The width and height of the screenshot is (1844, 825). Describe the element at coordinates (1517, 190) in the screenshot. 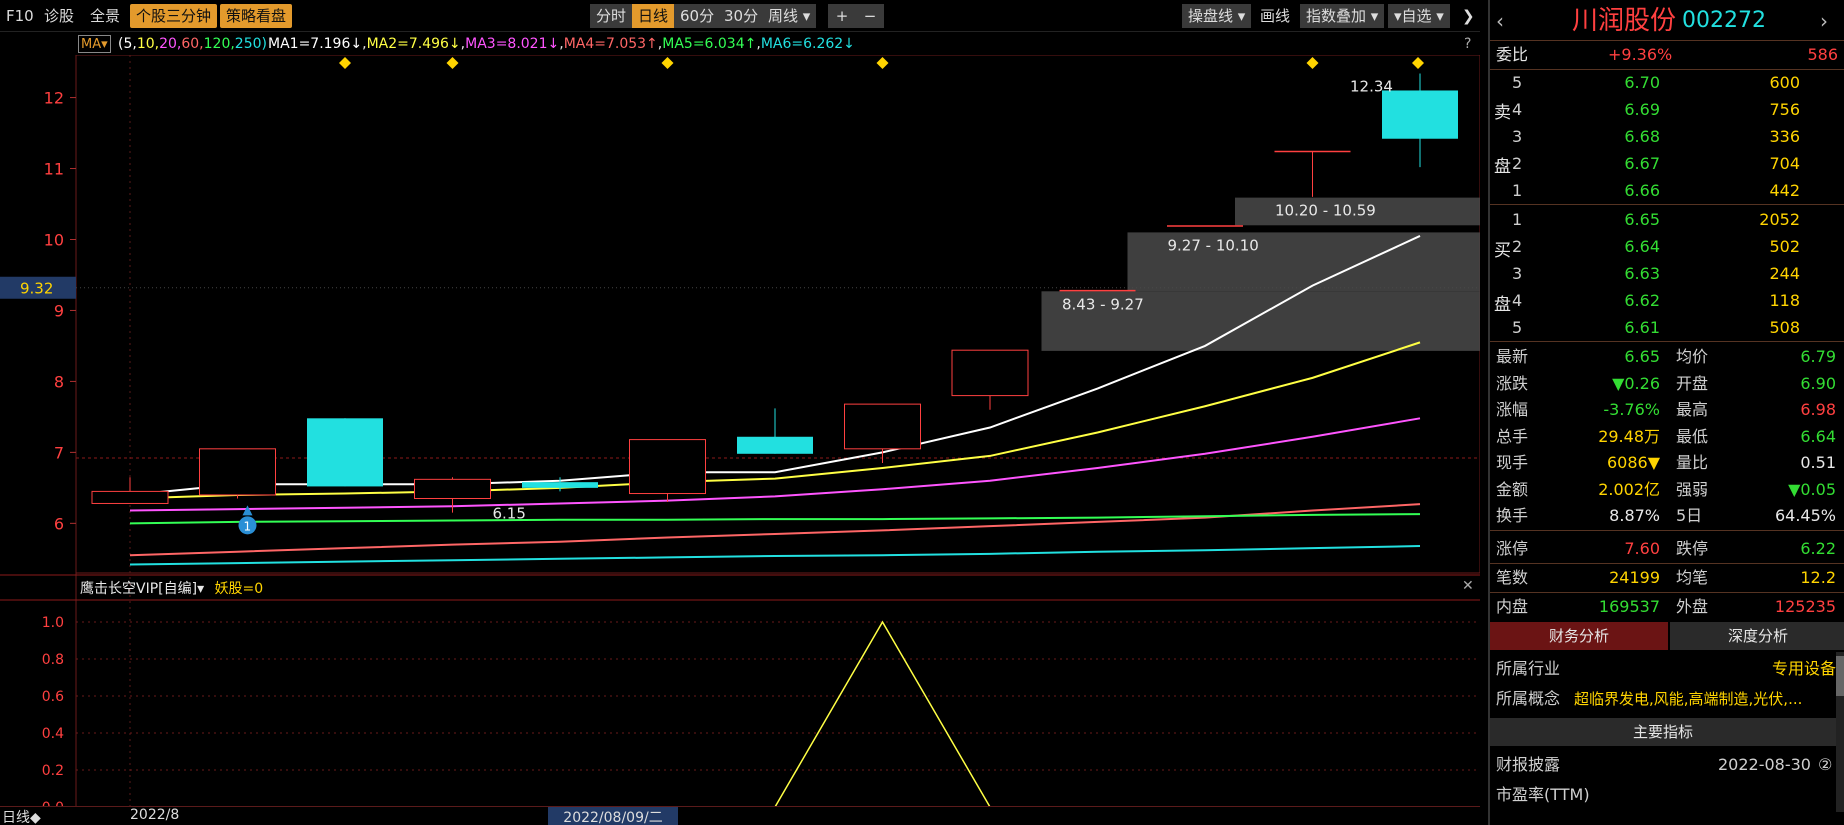

I see `order-level: 1` at that location.